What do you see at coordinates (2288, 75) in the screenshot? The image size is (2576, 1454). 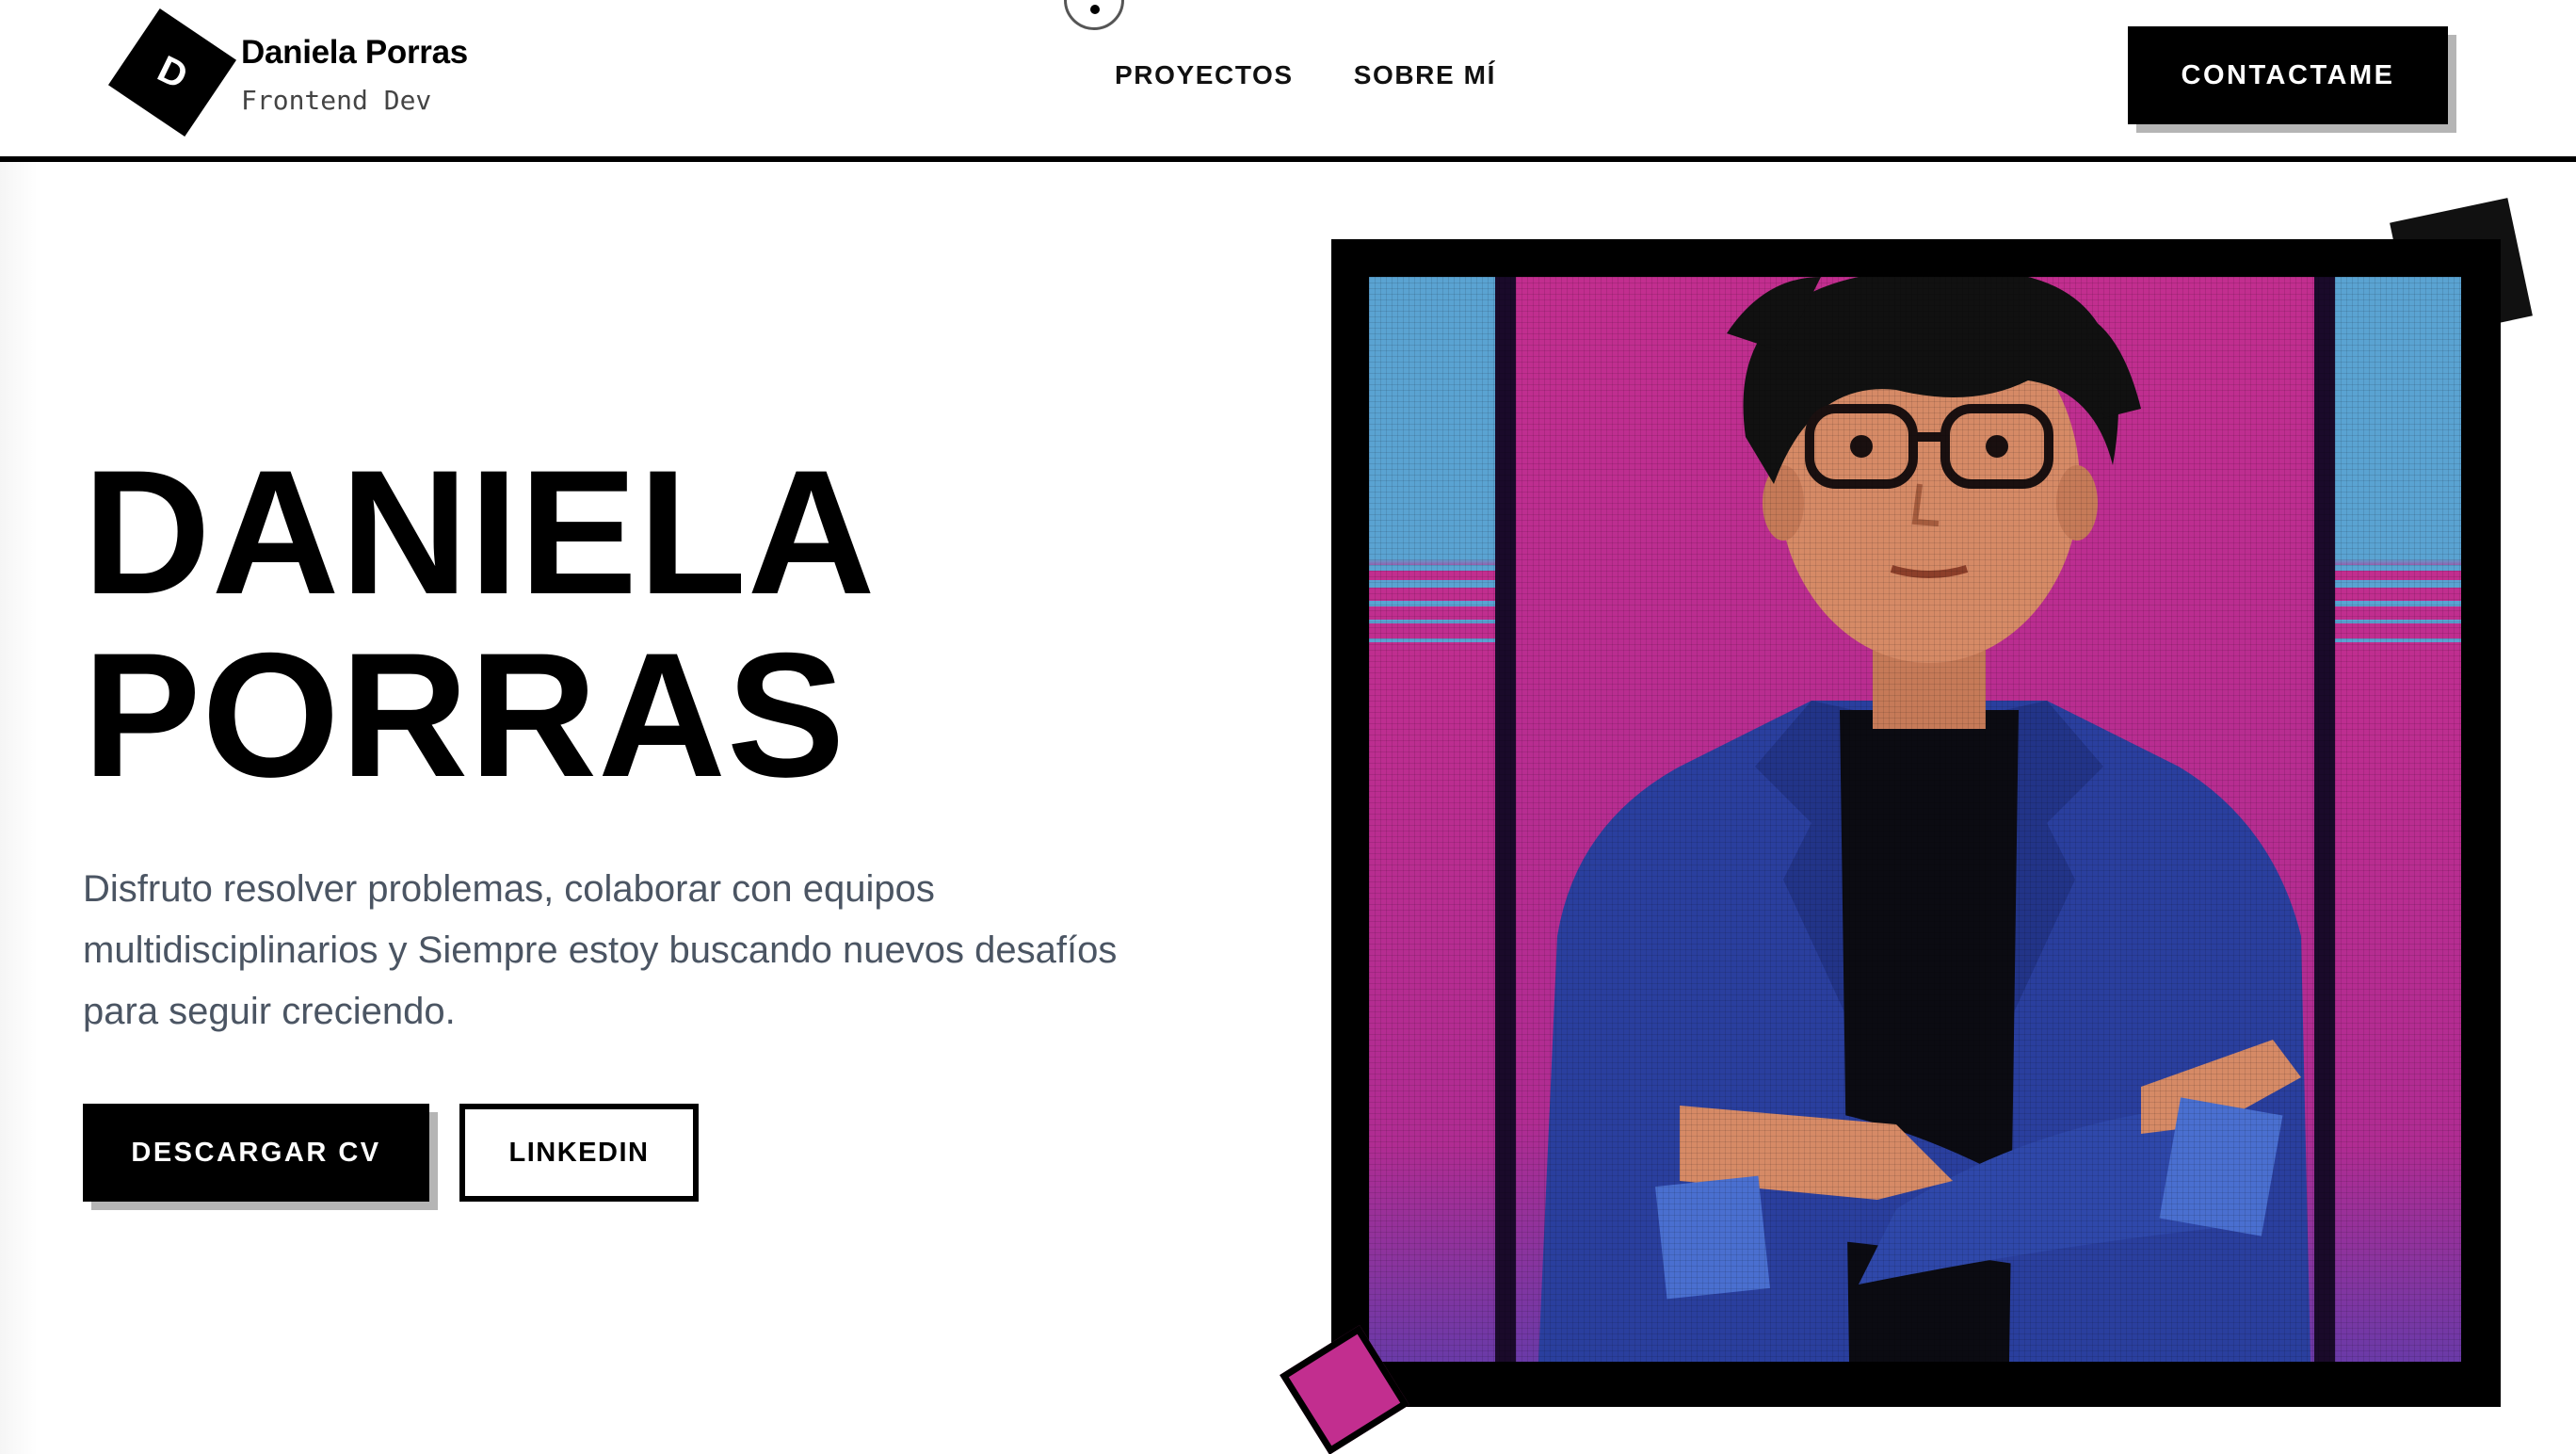 I see `contact-button: CONTACTAME` at bounding box center [2288, 75].